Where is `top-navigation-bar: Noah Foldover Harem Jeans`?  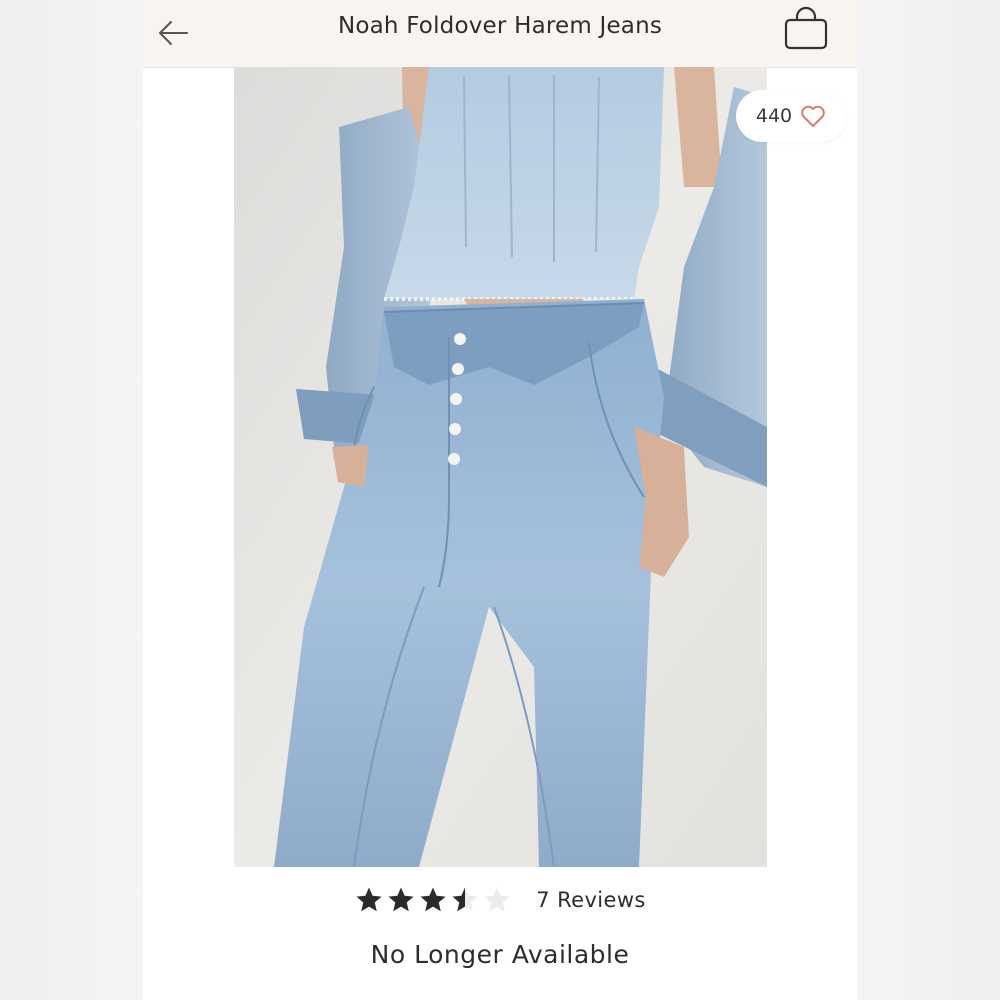
top-navigation-bar: Noah Foldover Harem Jeans is located at coordinates (500, 34).